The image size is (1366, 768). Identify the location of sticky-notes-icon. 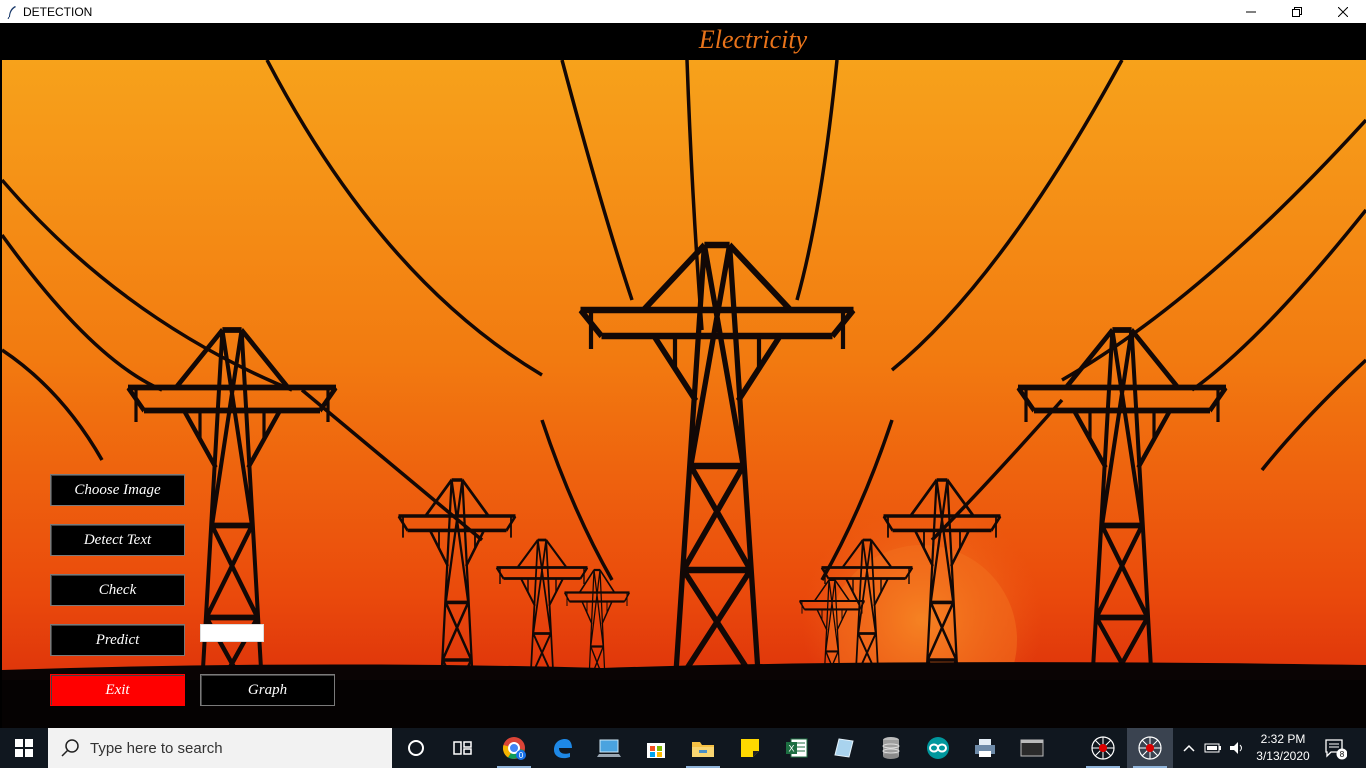
(750, 748).